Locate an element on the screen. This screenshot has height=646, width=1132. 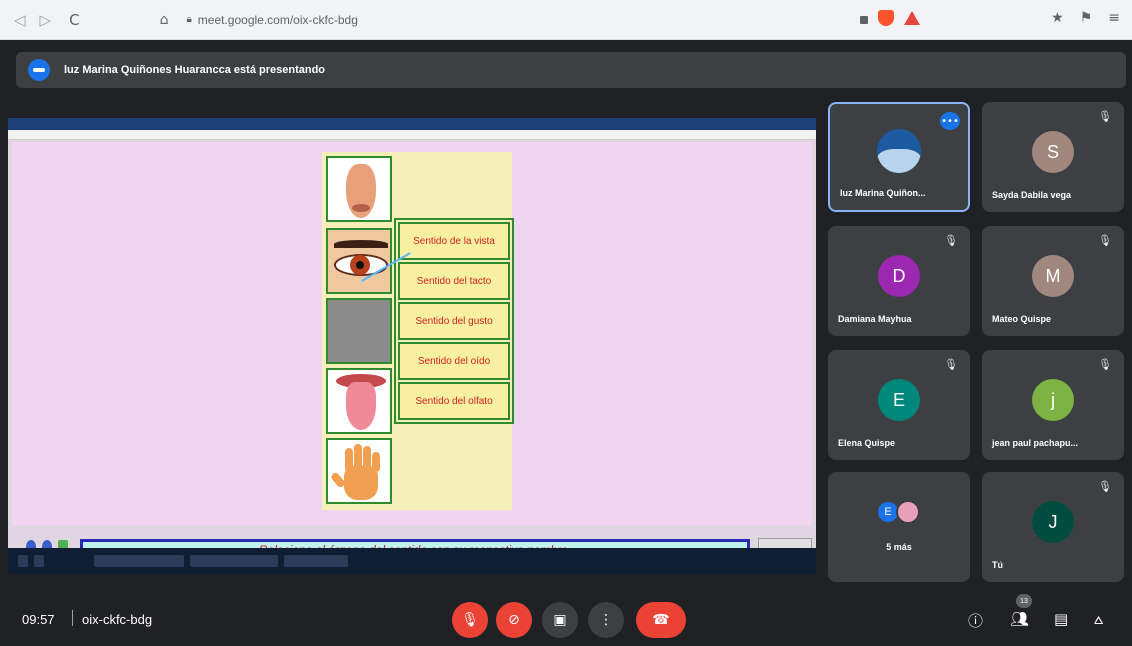
more-participants-tile: E 5 más is located at coordinates (899, 527).